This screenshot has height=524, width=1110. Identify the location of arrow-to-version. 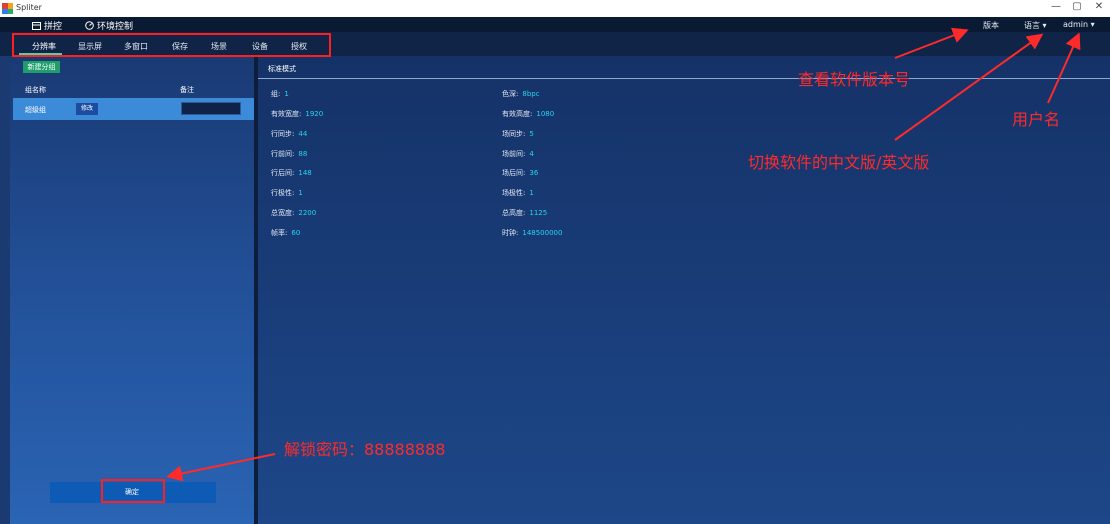
(931, 43).